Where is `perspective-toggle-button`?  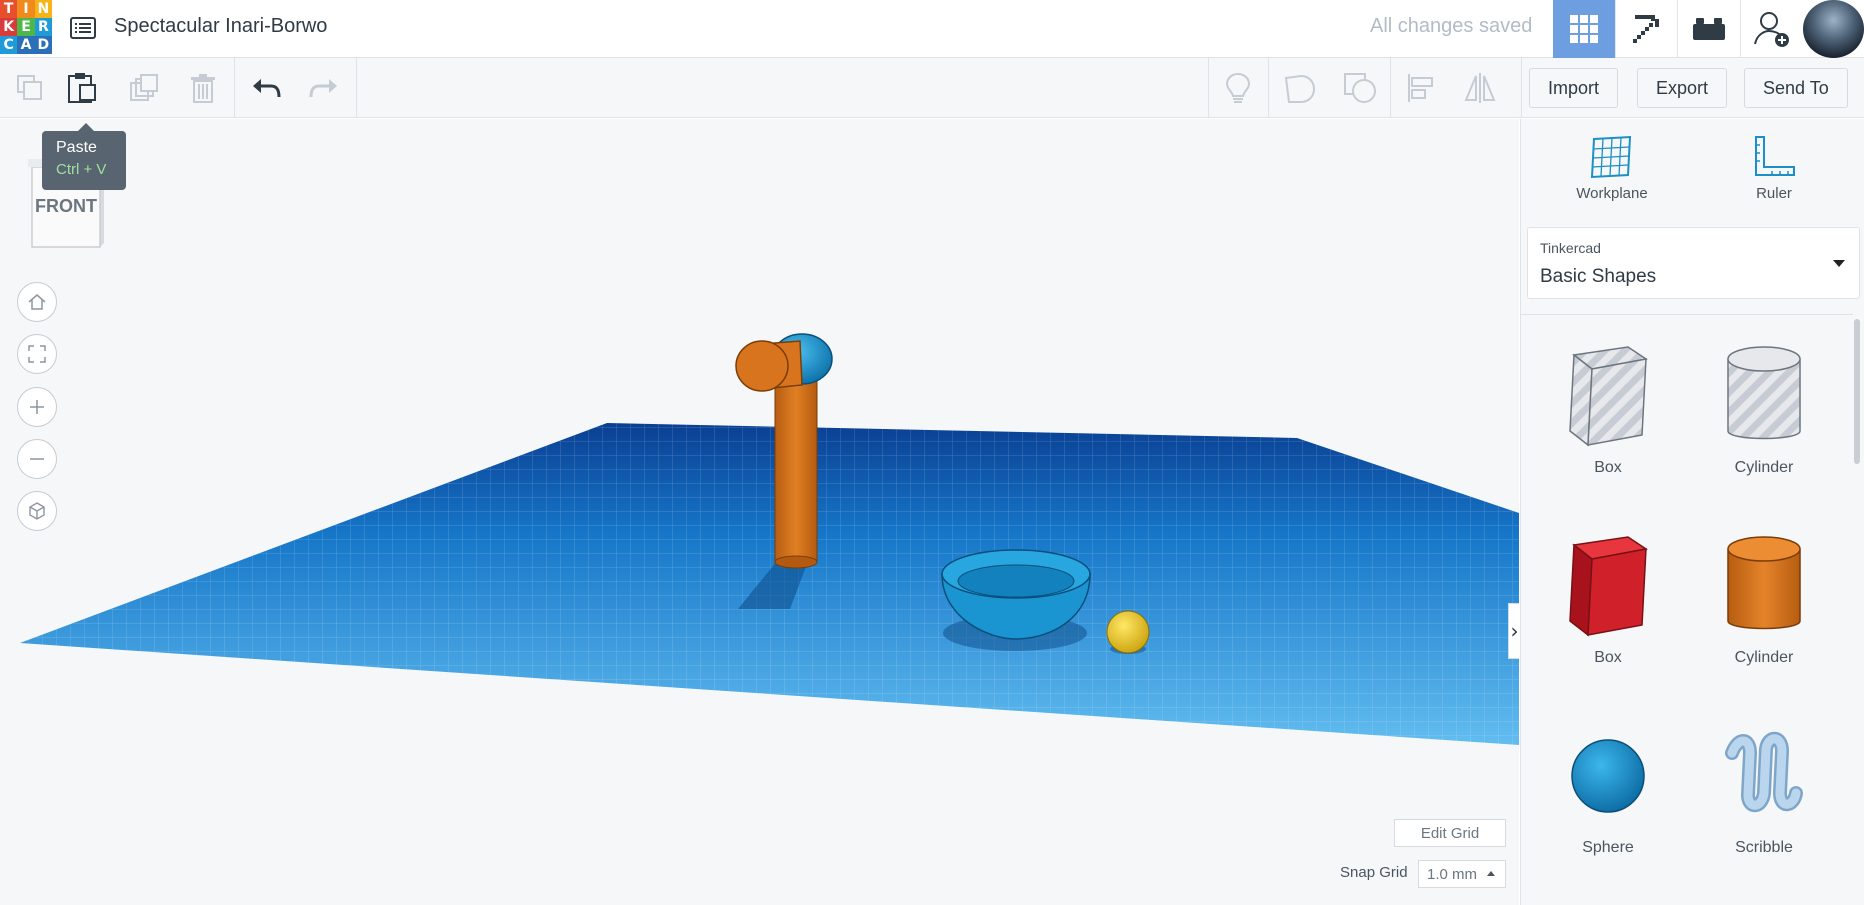 perspective-toggle-button is located at coordinates (37, 511).